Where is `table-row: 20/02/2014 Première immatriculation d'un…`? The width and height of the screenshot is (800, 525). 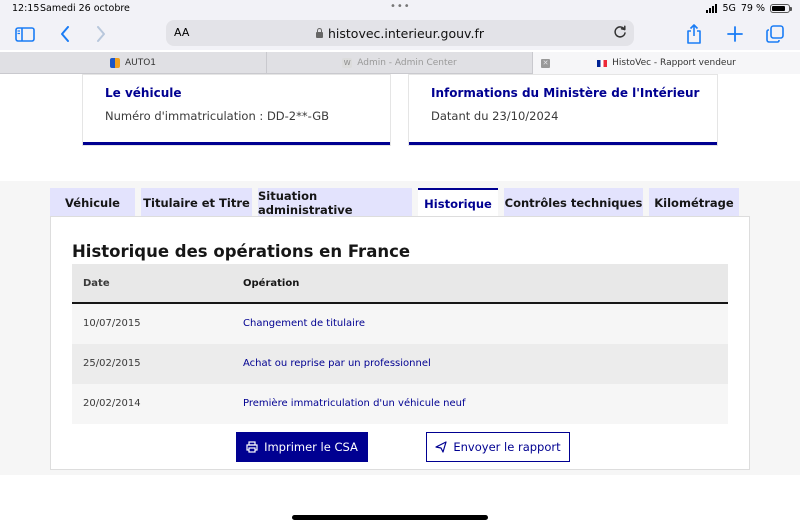
table-row: 20/02/2014 Première immatriculation d'un… is located at coordinates (400, 404).